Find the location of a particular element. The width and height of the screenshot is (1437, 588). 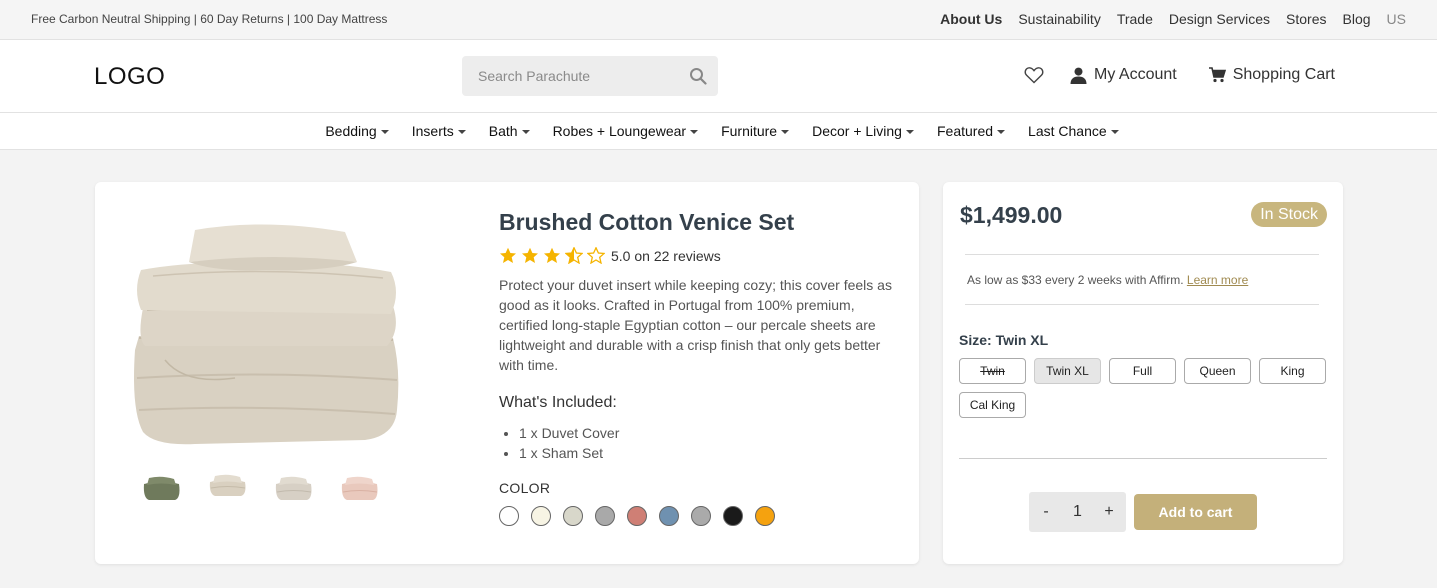

size-option-full: Full is located at coordinates (1142, 371).